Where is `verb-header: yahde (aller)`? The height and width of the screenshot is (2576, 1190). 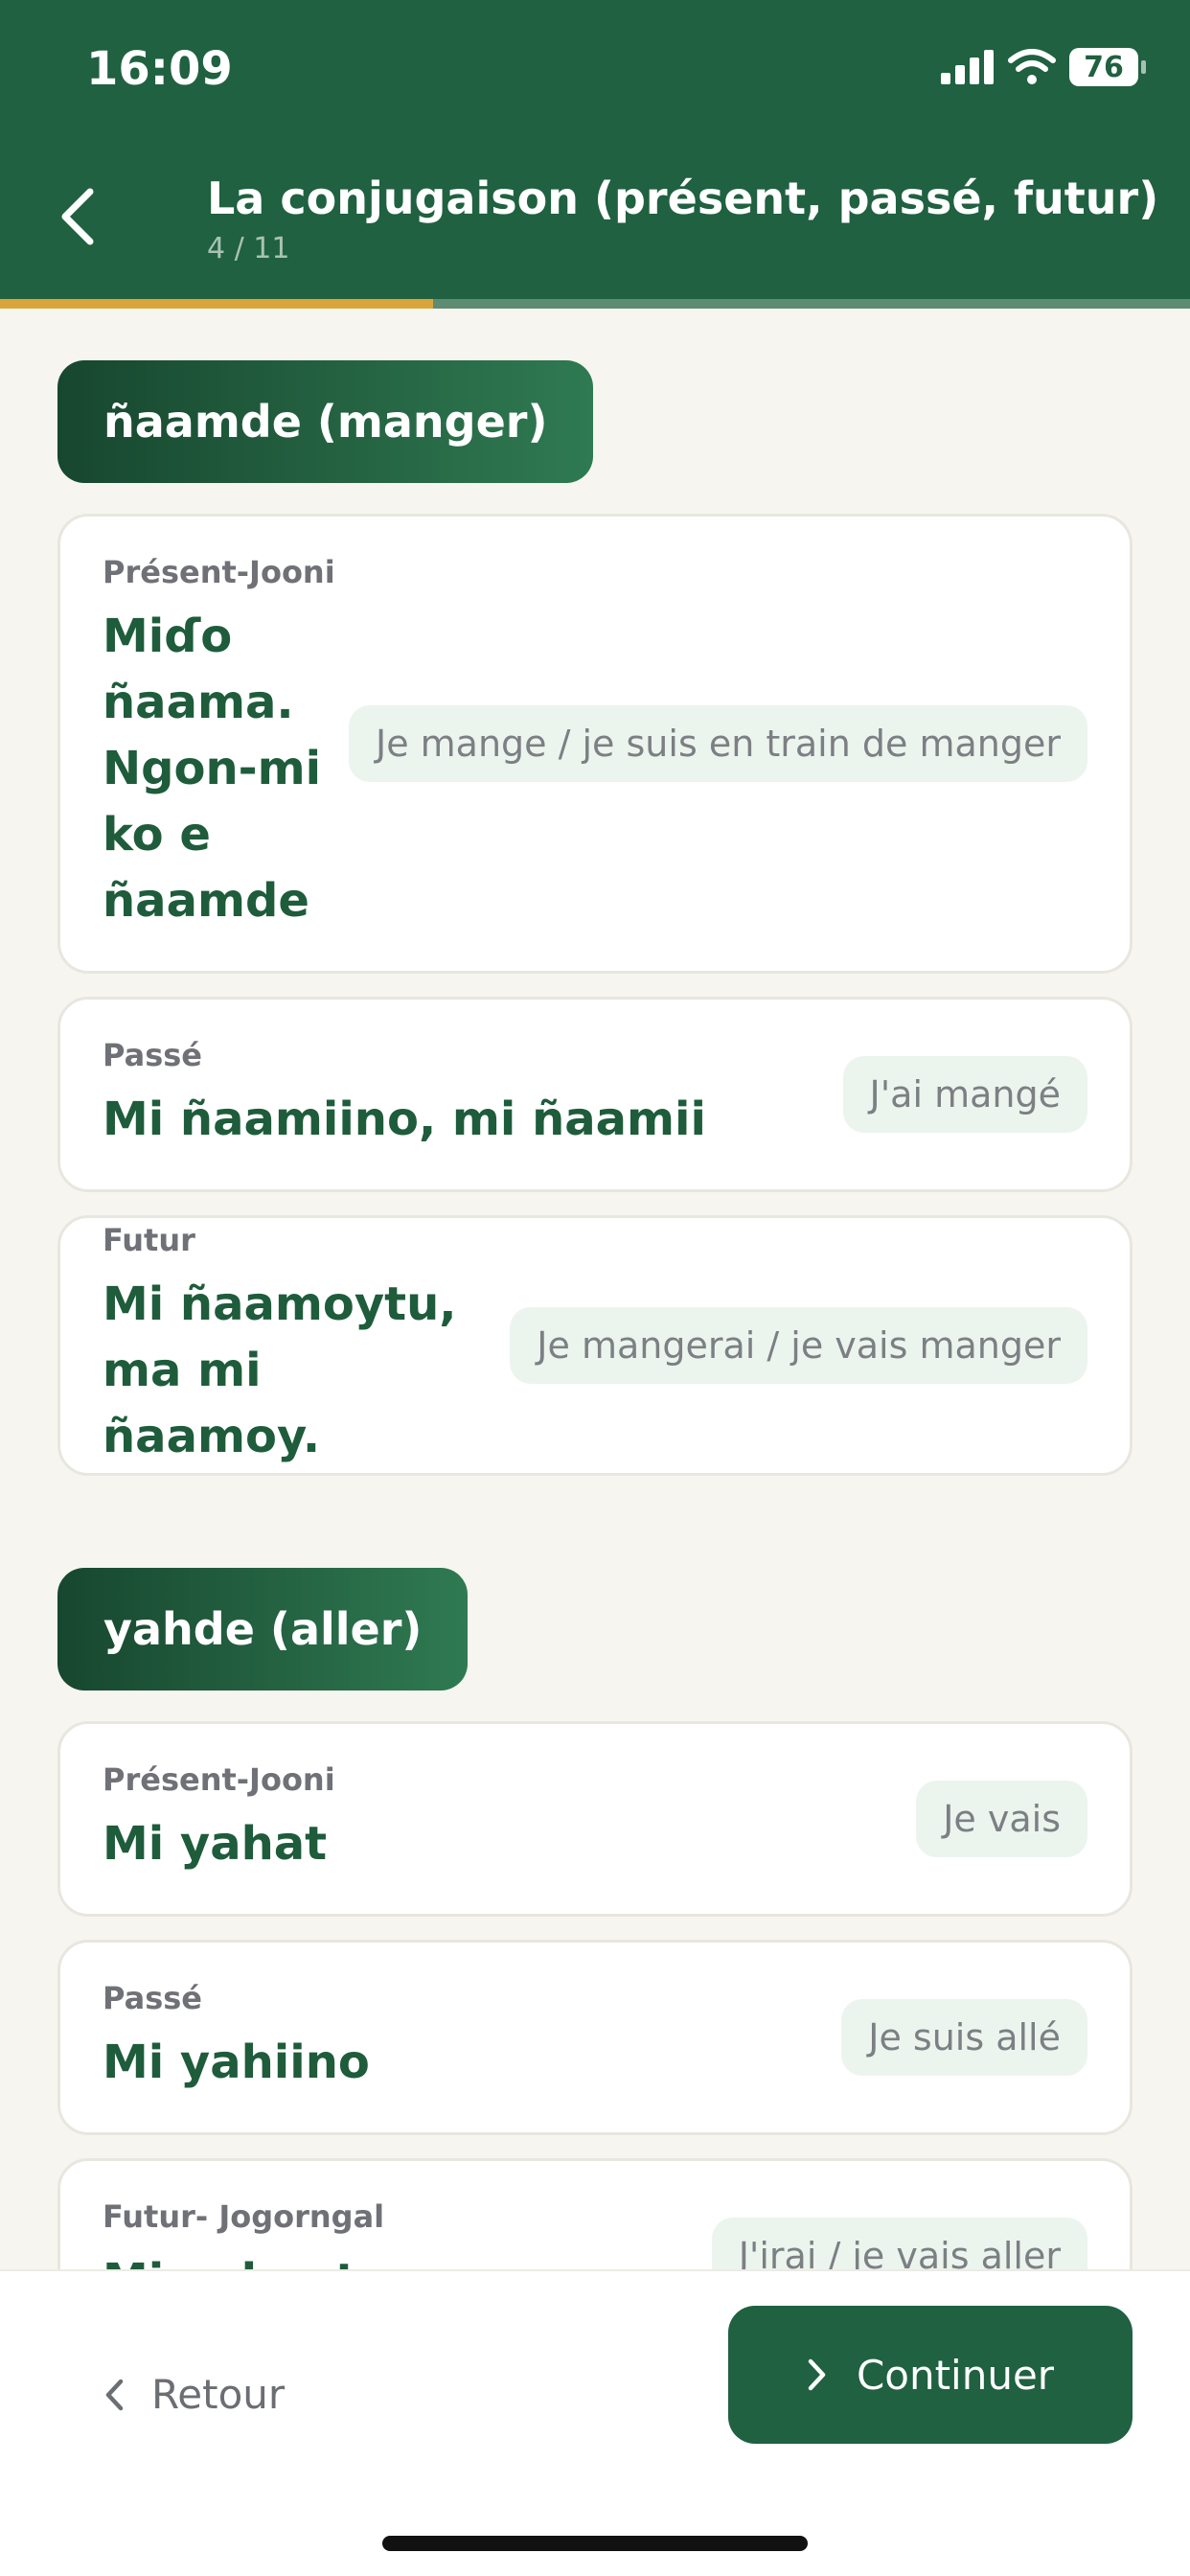
verb-header: yahde (aller) is located at coordinates (263, 1629).